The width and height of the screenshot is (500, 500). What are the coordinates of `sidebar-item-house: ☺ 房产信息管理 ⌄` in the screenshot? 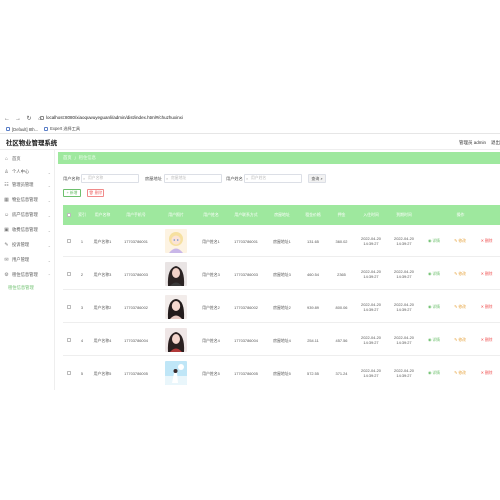 It's located at (27, 215).